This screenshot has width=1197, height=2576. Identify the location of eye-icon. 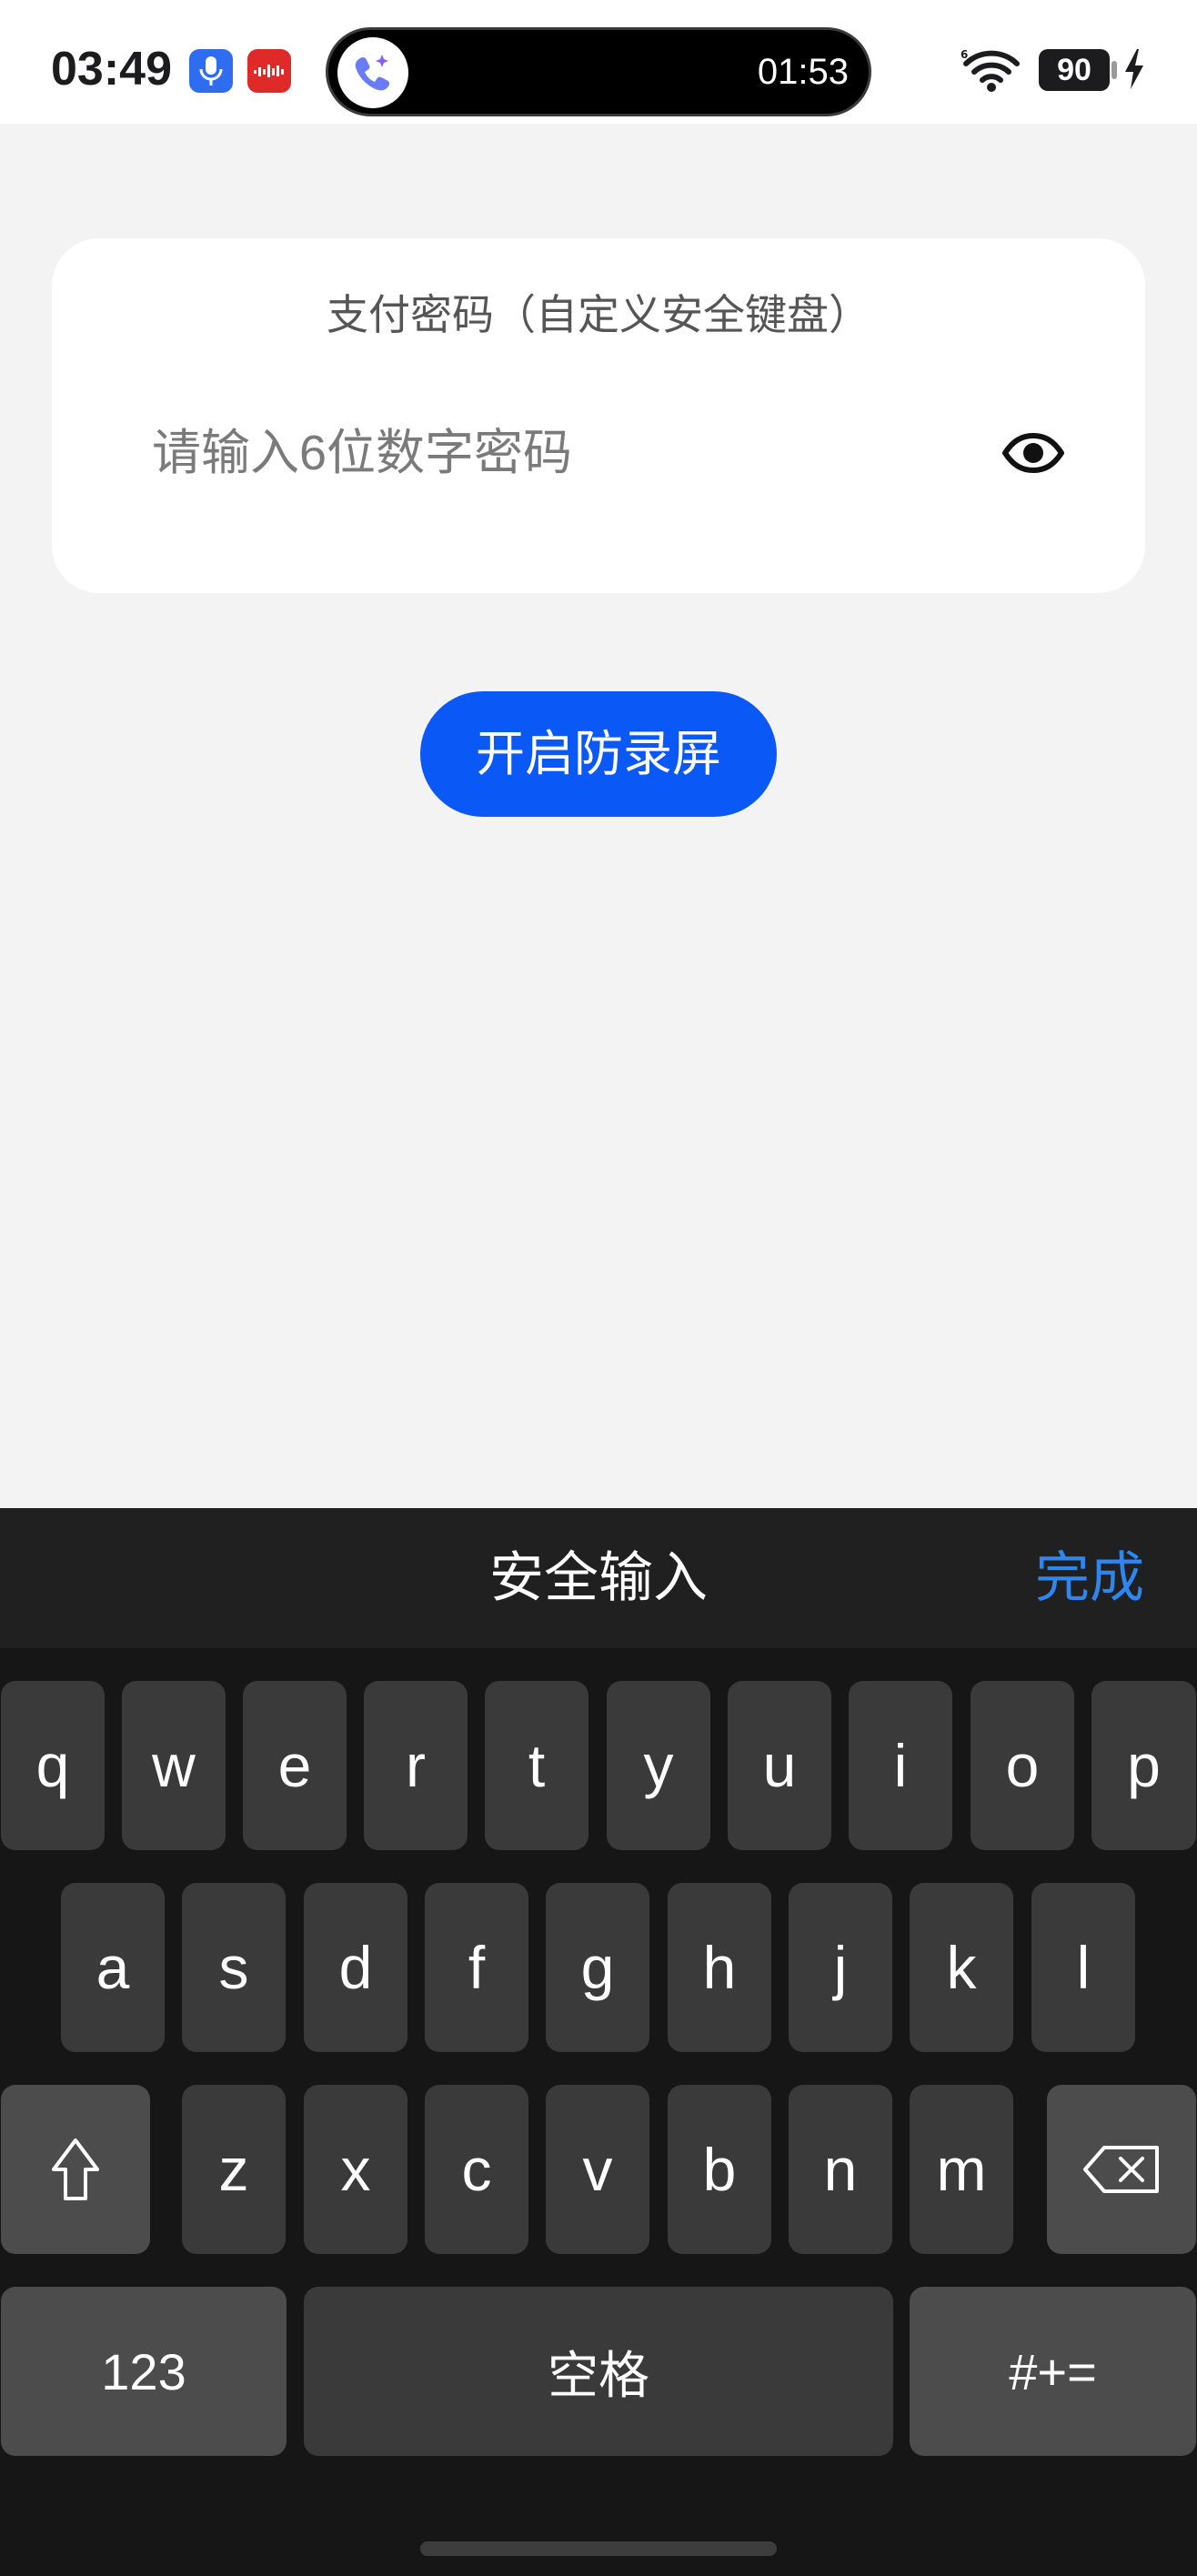
(1033, 453).